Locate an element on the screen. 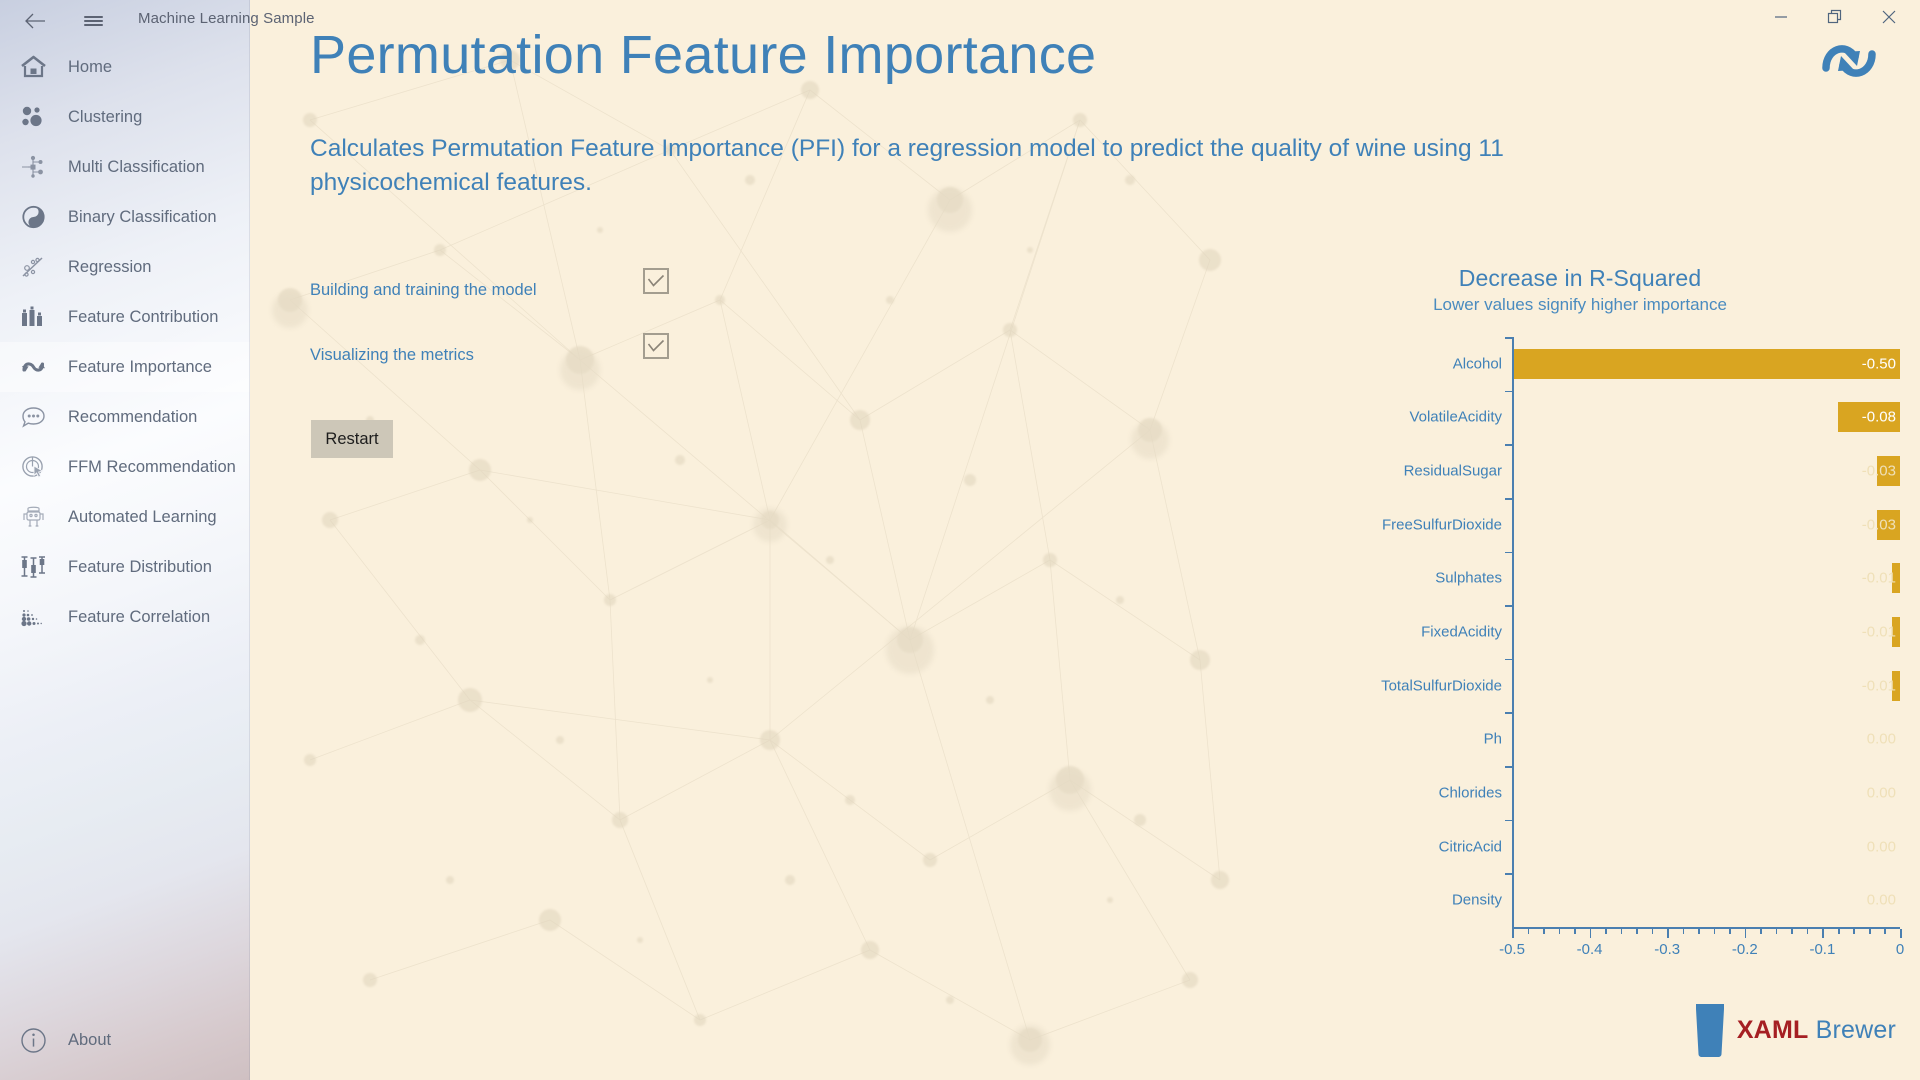  feature-distribution-icon is located at coordinates (33, 567).